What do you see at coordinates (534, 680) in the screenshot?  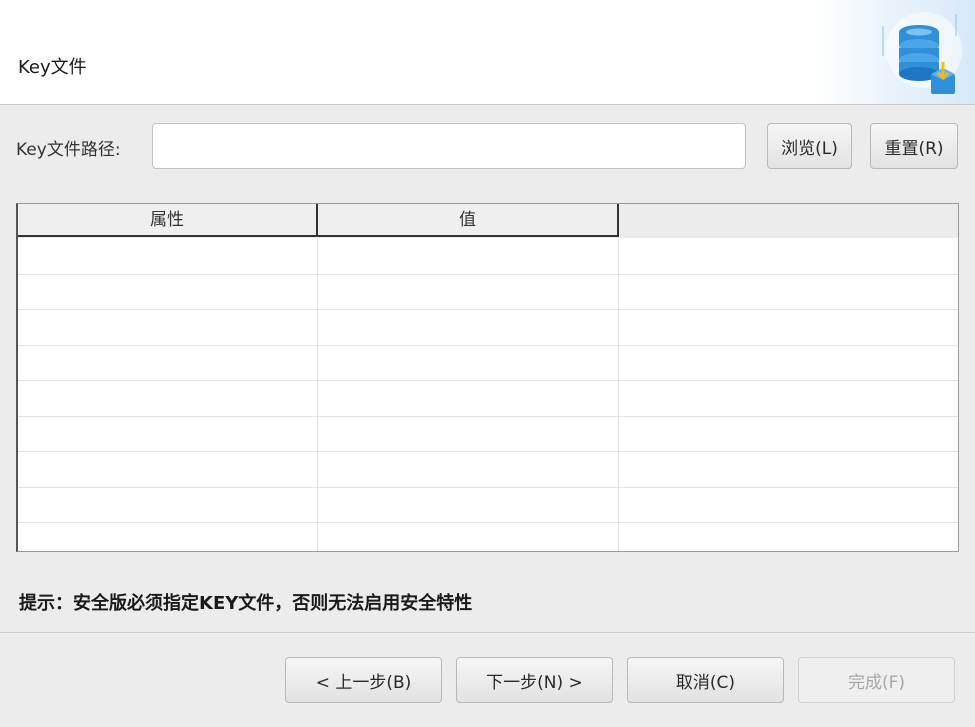 I see `next-button: 下一步(N) >` at bounding box center [534, 680].